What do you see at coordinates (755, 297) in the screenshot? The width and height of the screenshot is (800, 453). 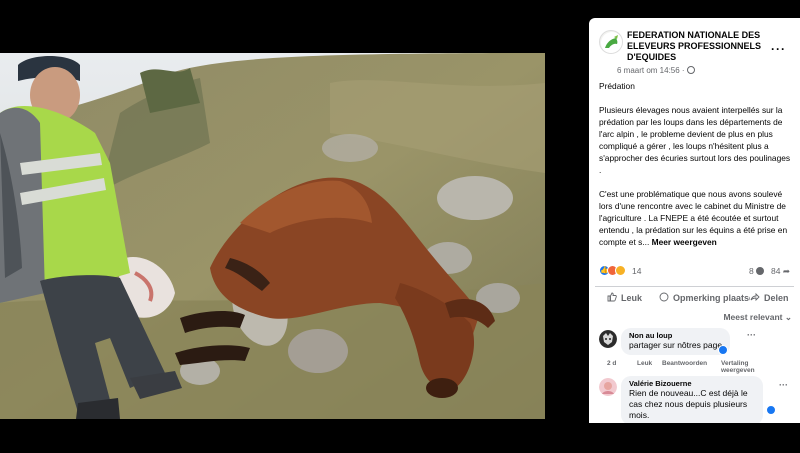 I see `share-icon` at bounding box center [755, 297].